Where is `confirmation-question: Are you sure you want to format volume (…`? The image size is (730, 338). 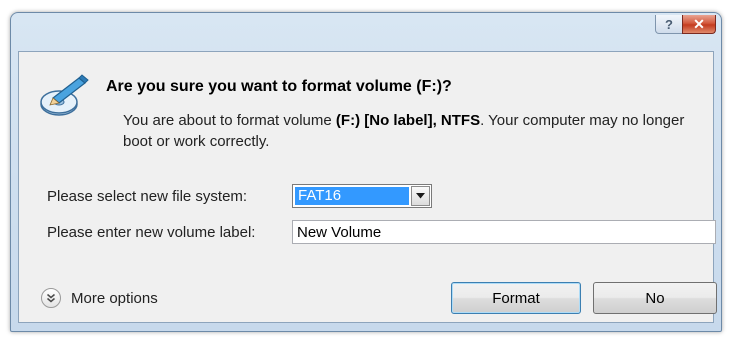 confirmation-question: Are you sure you want to format volume (… is located at coordinates (279, 86).